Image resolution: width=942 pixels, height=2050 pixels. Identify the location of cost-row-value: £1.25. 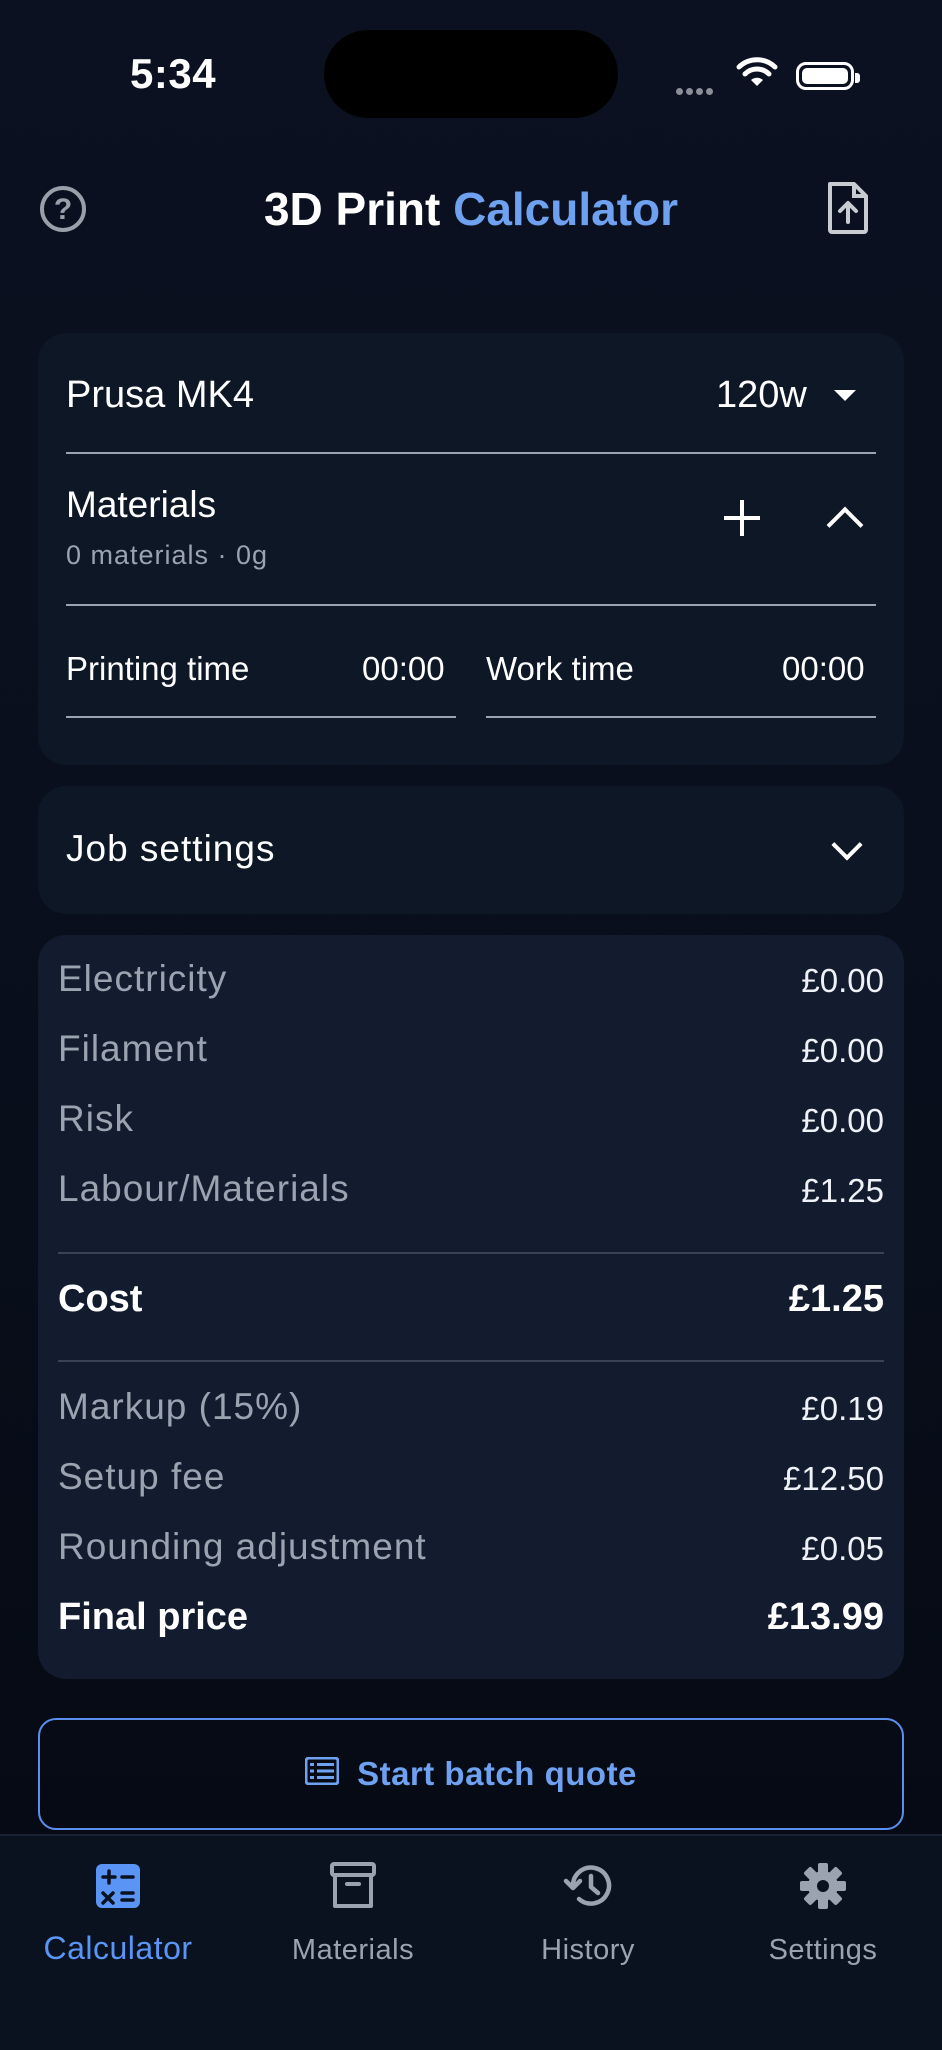
(842, 1190).